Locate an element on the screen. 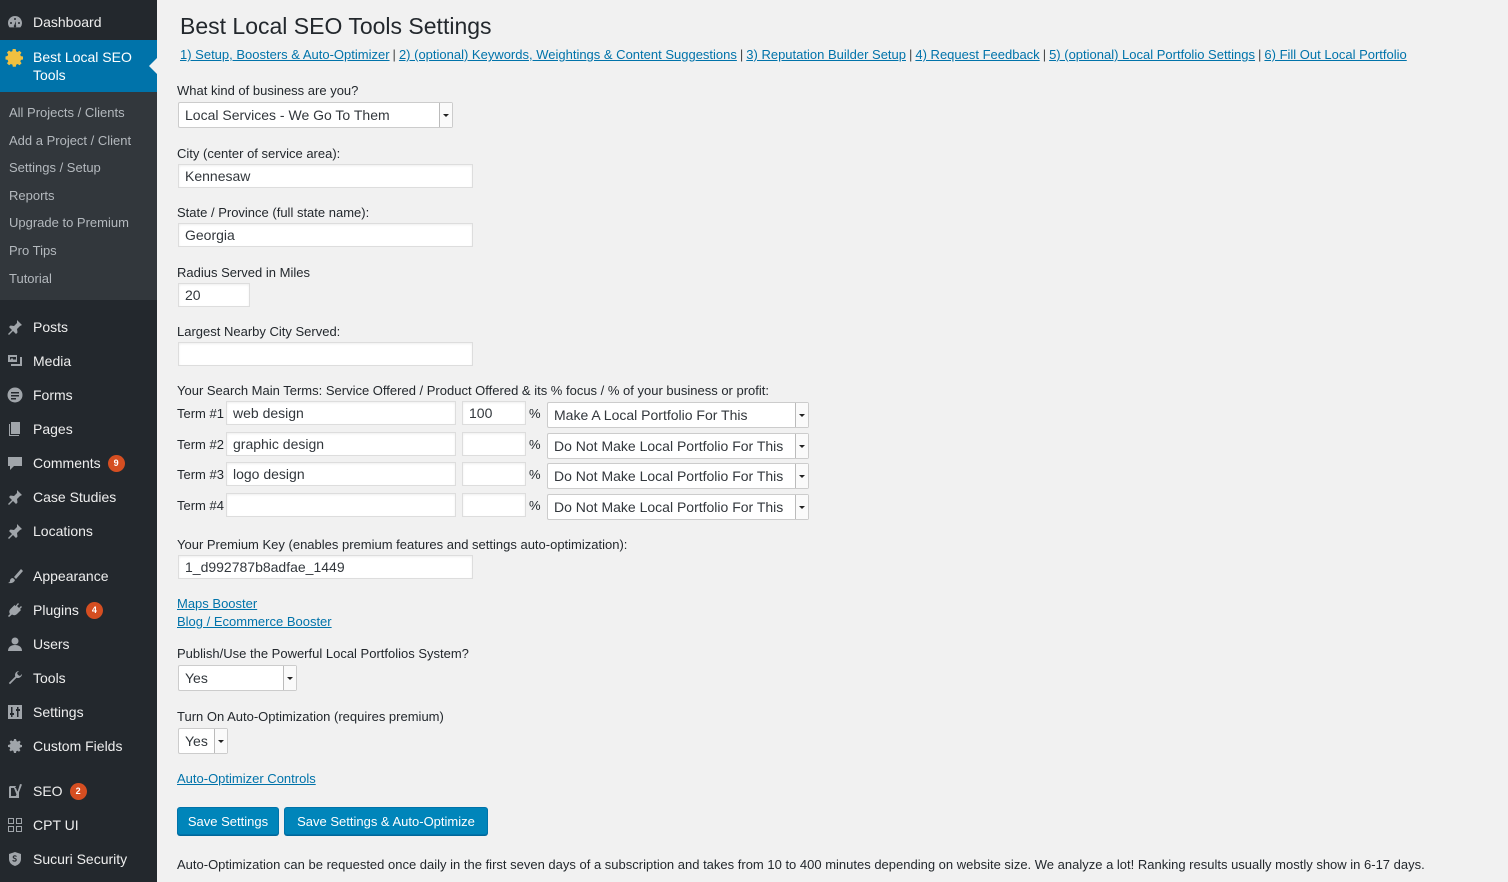 The height and width of the screenshot is (882, 1508). comment-icon is located at coordinates (15, 463).